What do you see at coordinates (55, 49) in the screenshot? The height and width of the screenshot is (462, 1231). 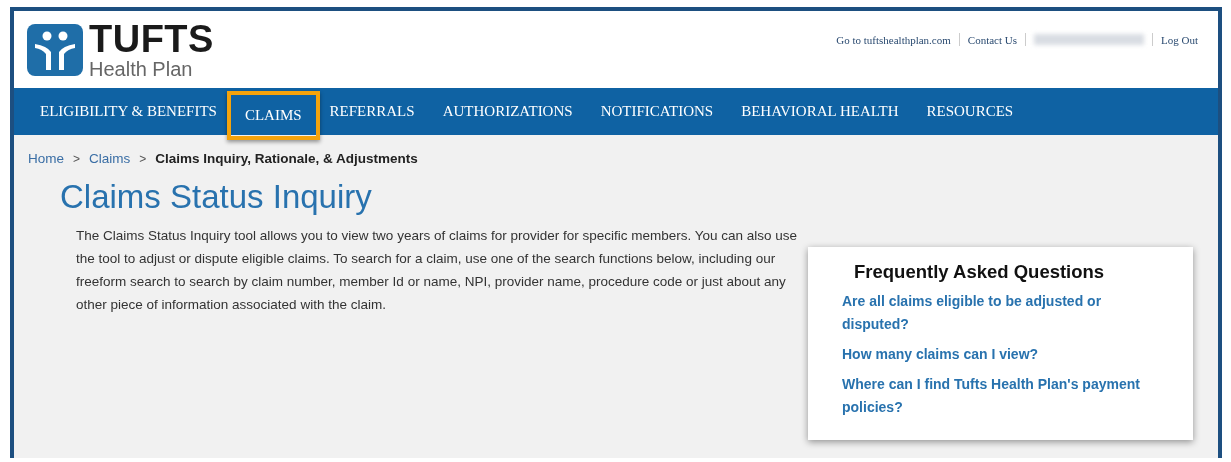 I see `logo-icon` at bounding box center [55, 49].